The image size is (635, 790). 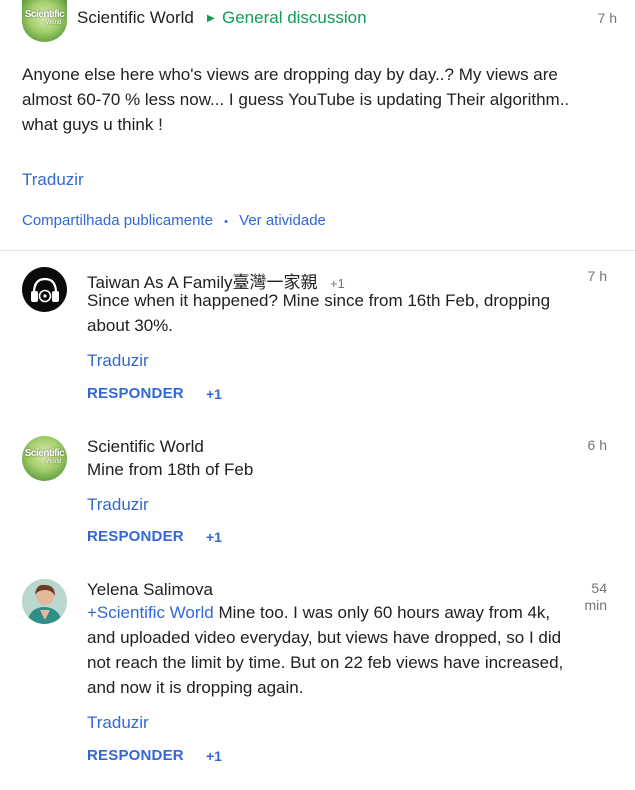 What do you see at coordinates (294, 18) in the screenshot?
I see `community-link: General discussion` at bounding box center [294, 18].